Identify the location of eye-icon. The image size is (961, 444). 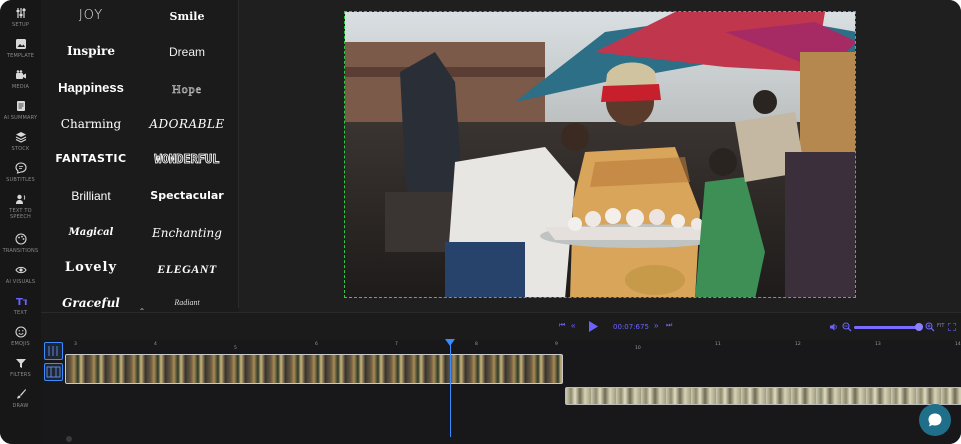
(20, 270).